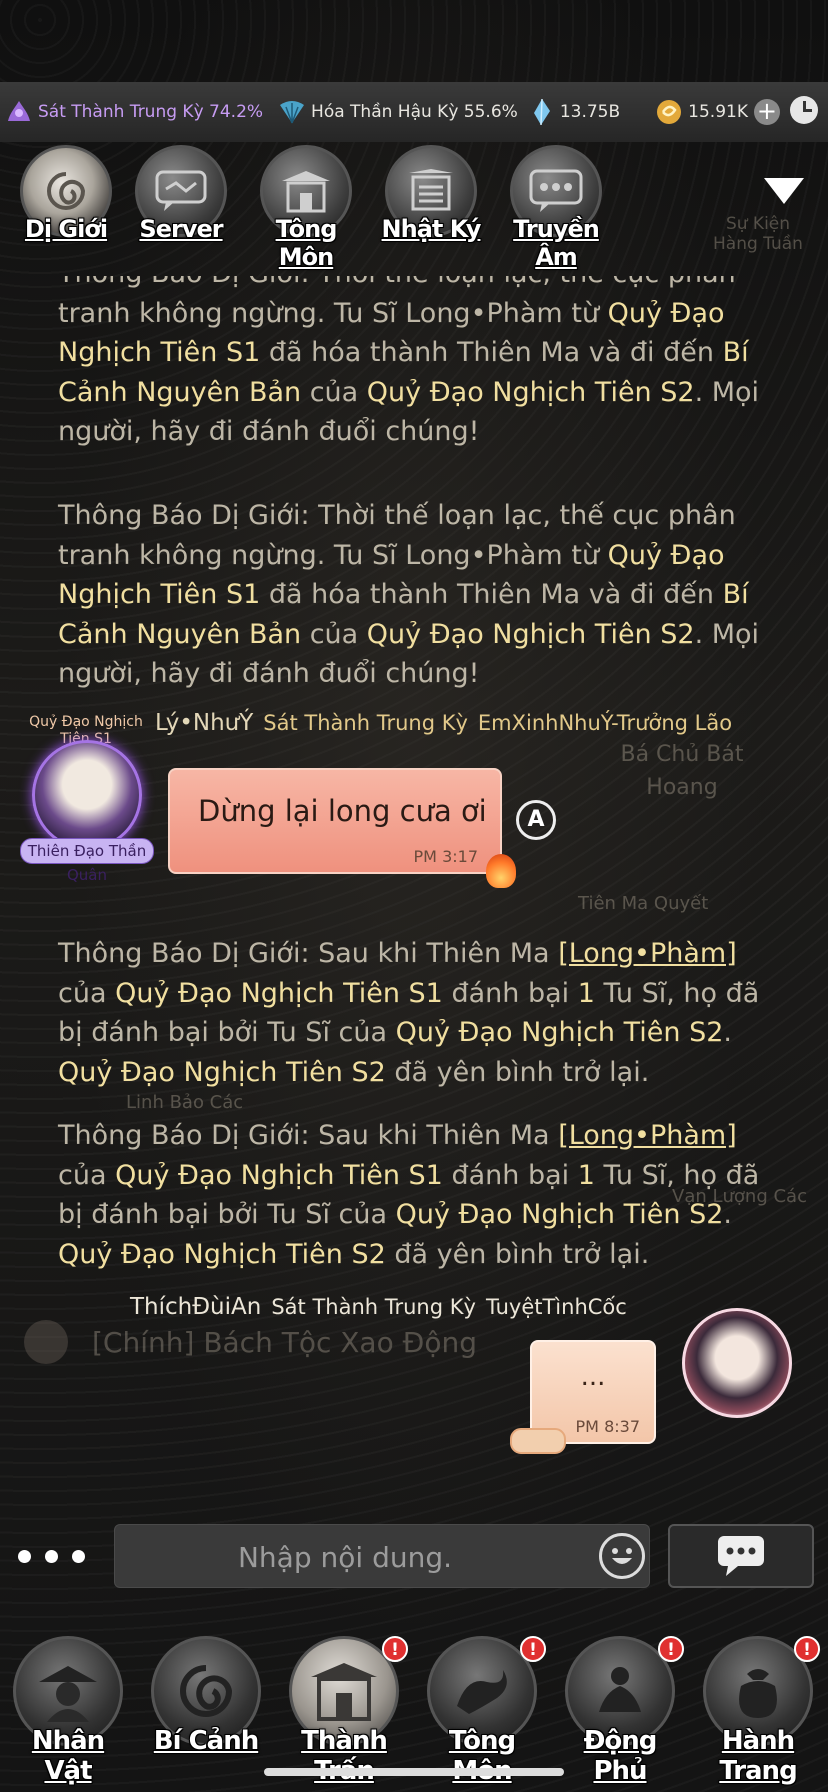  I want to click on sender-name: ThíchĐùiAn, so click(195, 1307).